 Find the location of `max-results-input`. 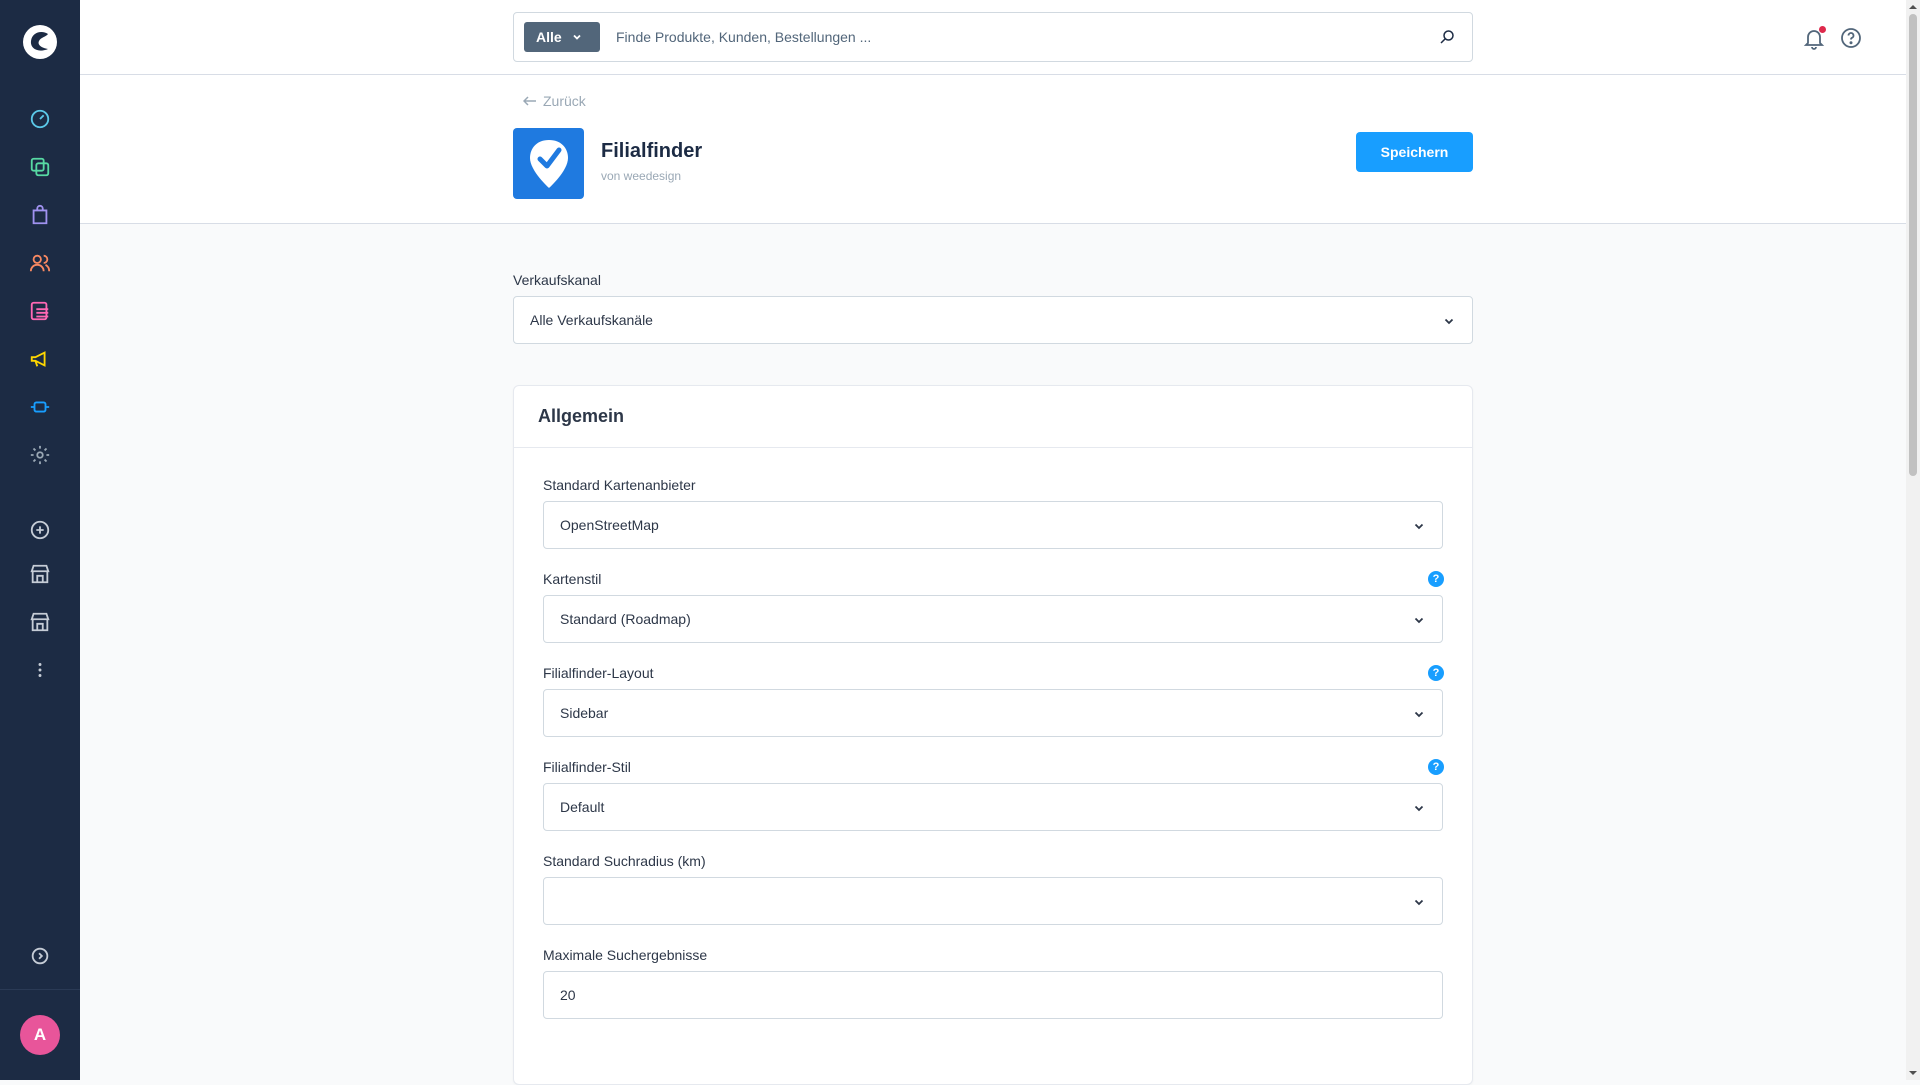

max-results-input is located at coordinates (993, 995).